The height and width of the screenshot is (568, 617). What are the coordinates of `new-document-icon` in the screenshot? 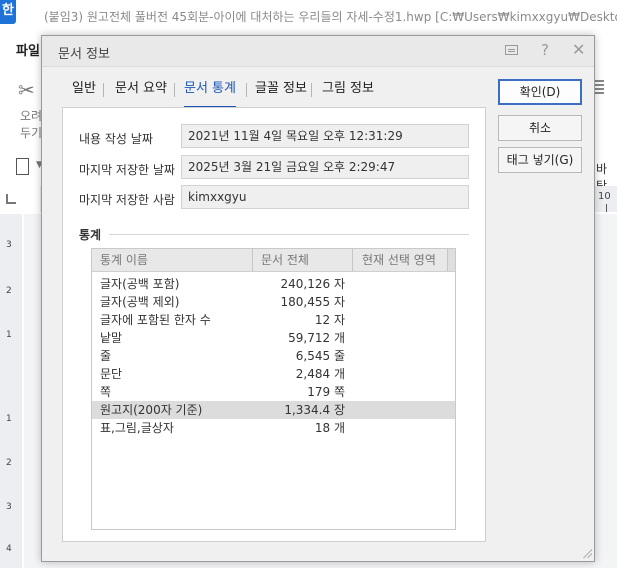 It's located at (22, 166).